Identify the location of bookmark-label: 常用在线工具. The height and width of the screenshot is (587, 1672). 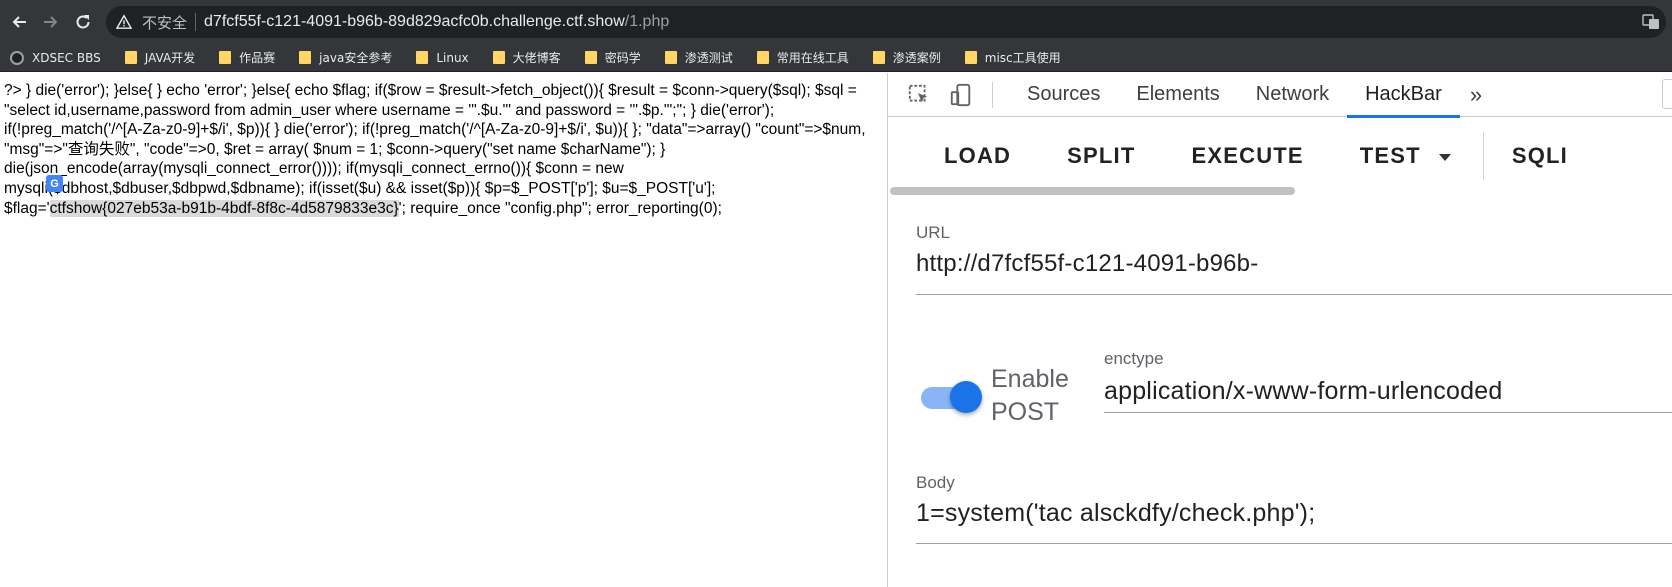
(812, 58).